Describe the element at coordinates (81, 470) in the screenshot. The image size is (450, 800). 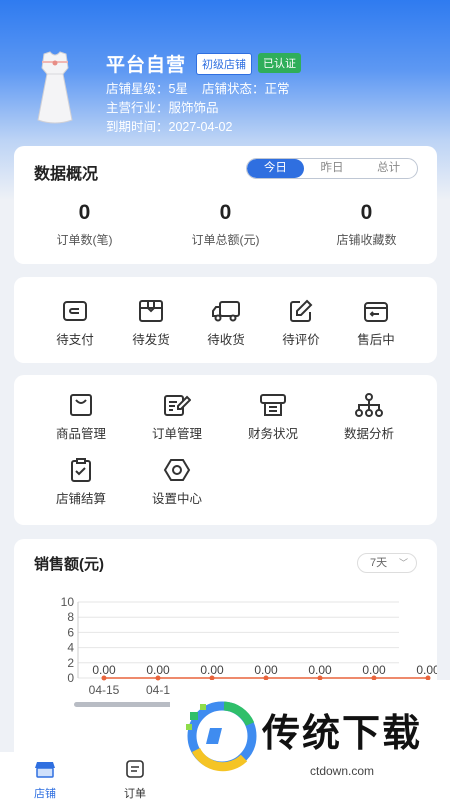
I see `clipboard-check-icon` at that location.